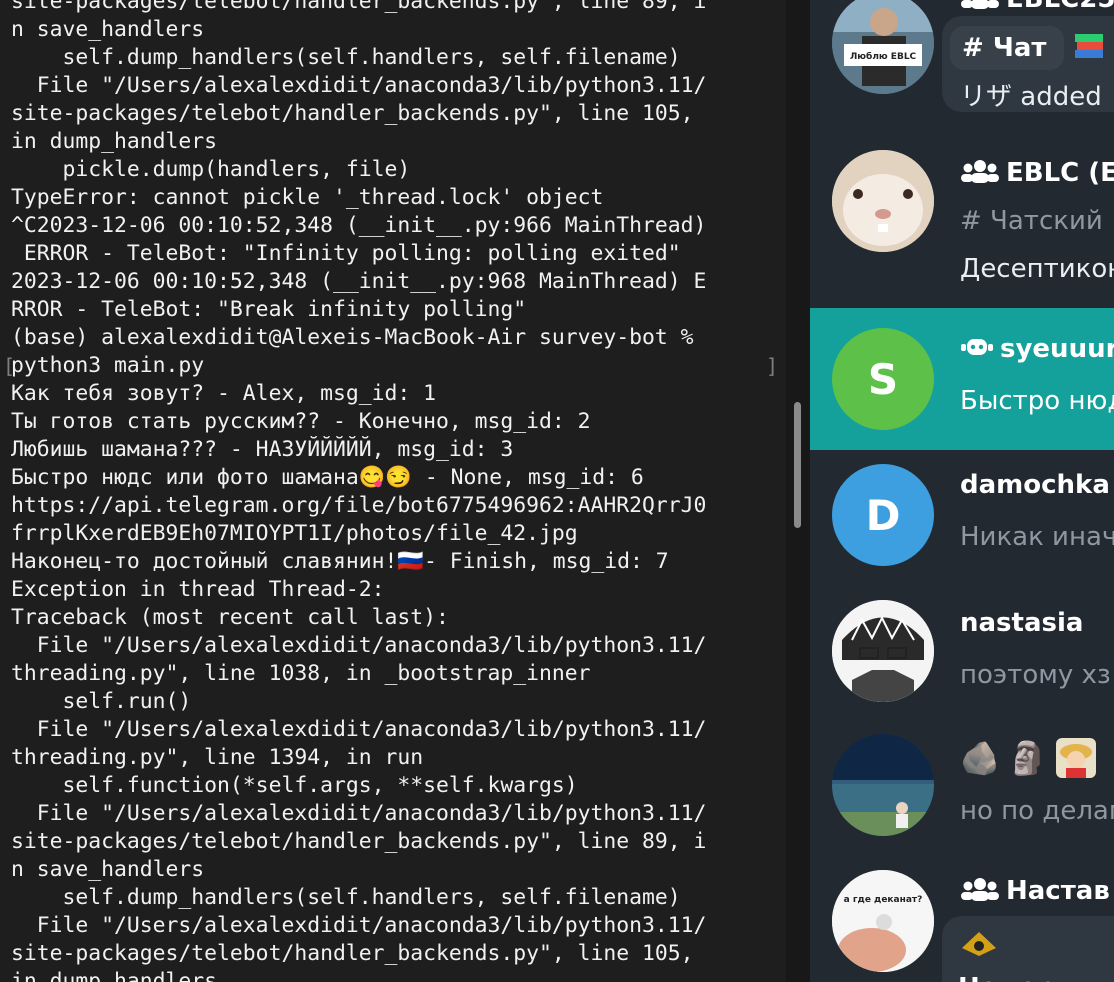 The height and width of the screenshot is (982, 1114). I want to click on avatar-letter: D, so click(883, 515).